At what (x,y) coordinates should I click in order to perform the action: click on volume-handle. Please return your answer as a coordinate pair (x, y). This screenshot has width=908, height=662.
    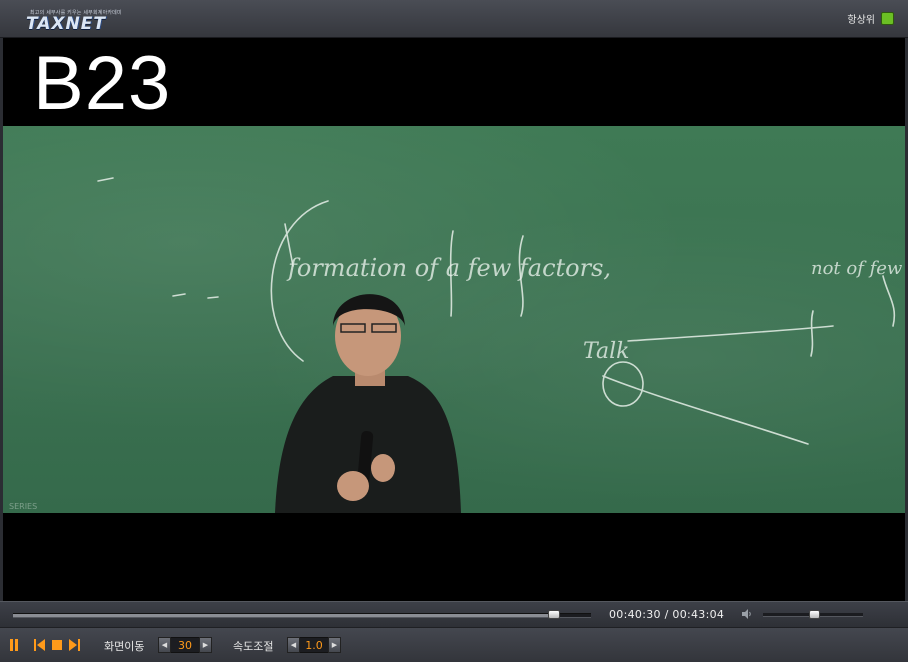
    Looking at the image, I should click on (814, 614).